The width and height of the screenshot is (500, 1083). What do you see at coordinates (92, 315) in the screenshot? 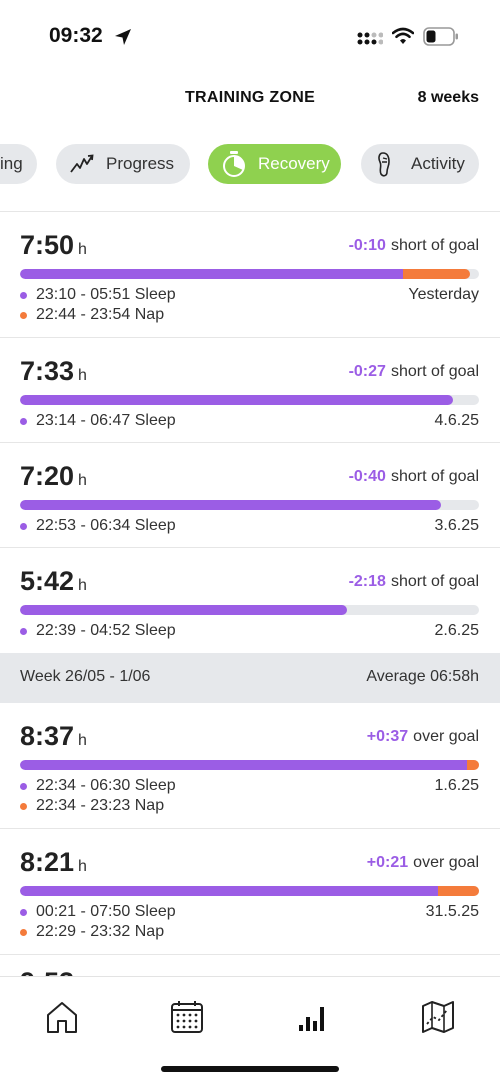
I see `nap-period: 22:44 - 23:54 Nap` at bounding box center [92, 315].